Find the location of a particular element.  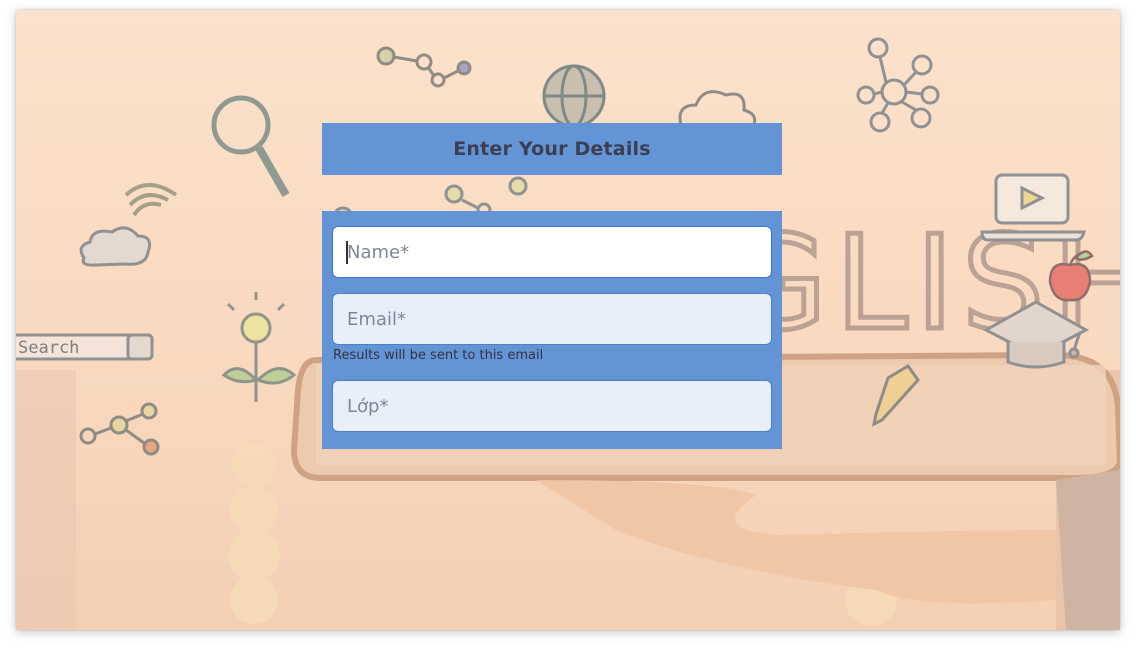

cloud-icon-left is located at coordinates (115, 246).